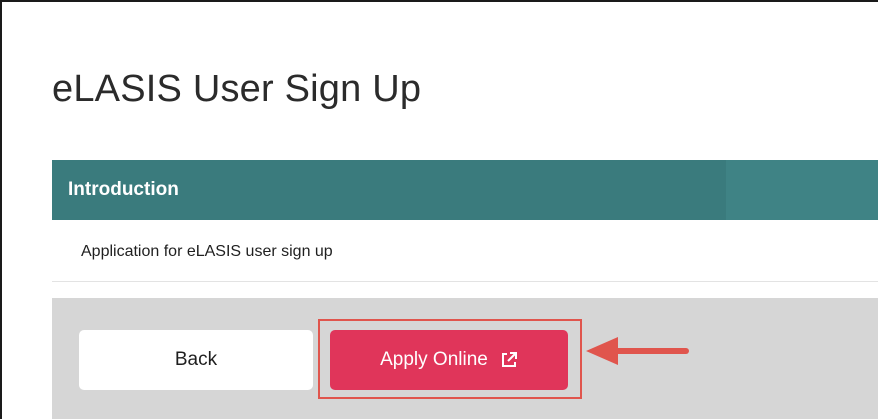  What do you see at coordinates (465, 251) in the screenshot?
I see `introduction-body: Application for eLASIS user sign up` at bounding box center [465, 251].